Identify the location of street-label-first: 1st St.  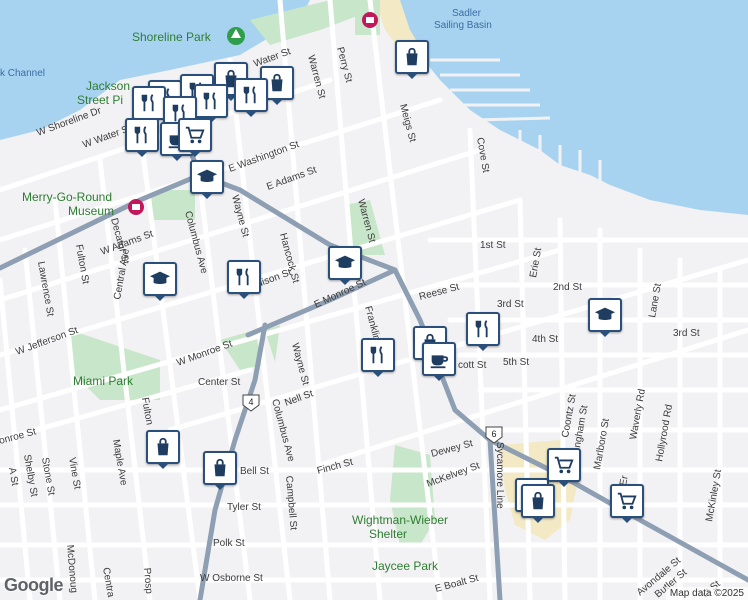
(493, 245).